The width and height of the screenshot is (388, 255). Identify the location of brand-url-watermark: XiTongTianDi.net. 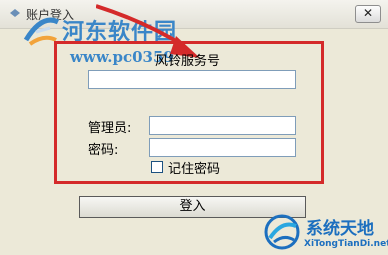
(346, 244).